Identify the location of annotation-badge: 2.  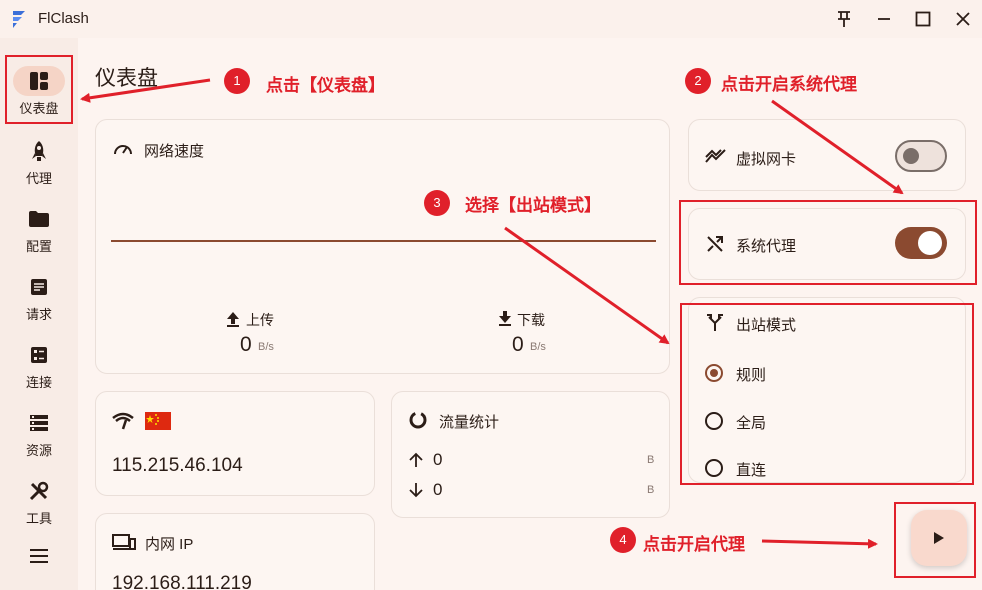
(698, 81).